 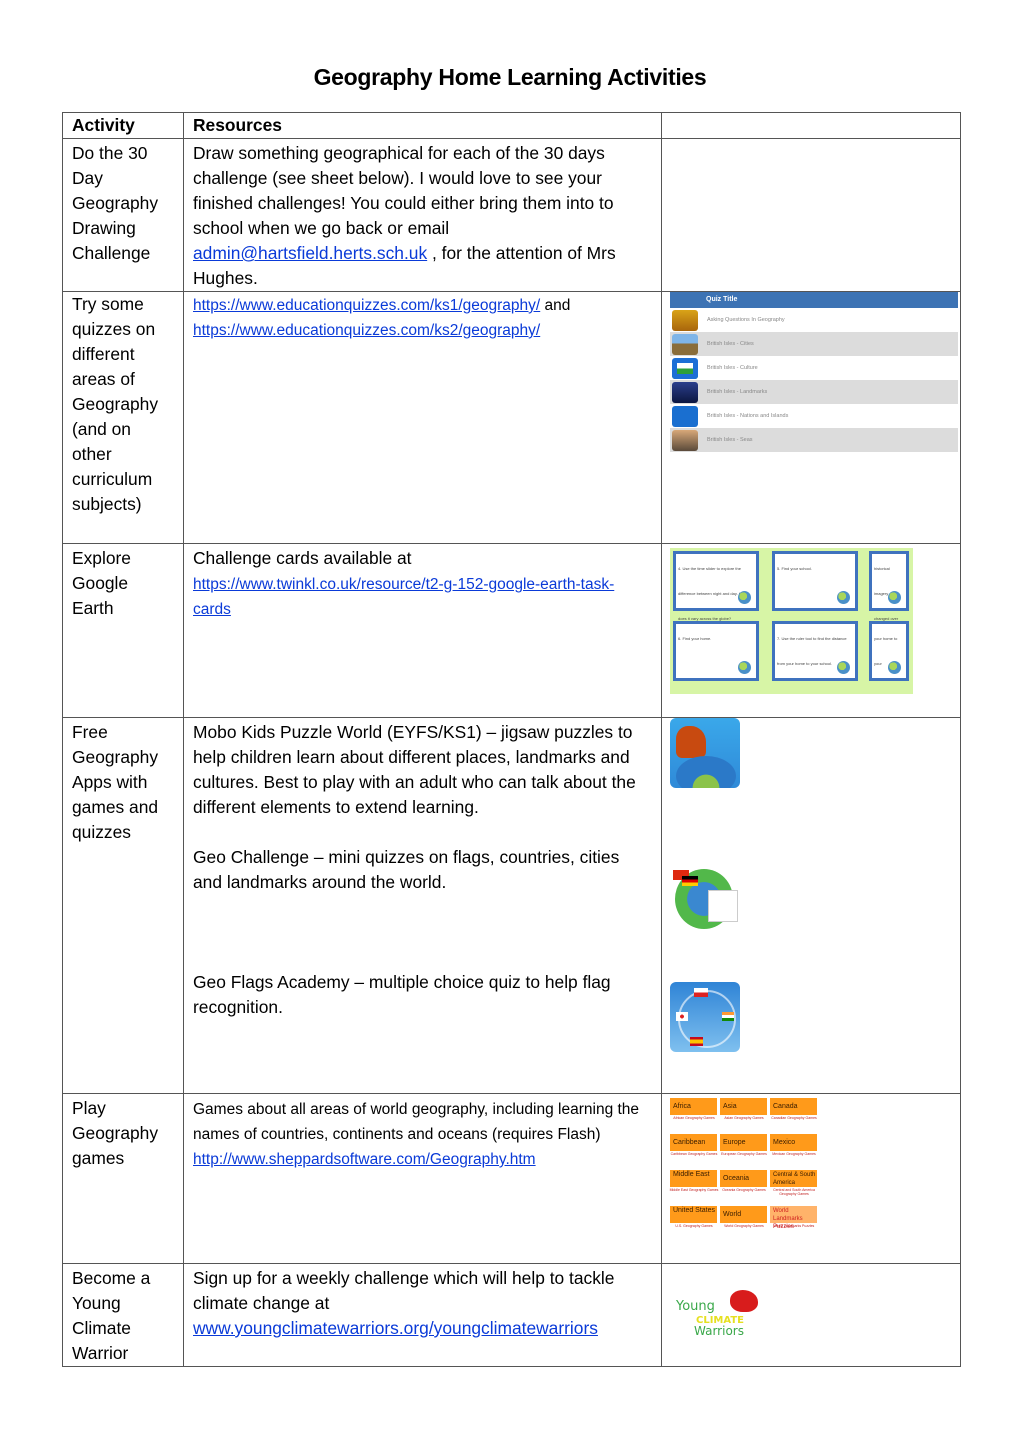 I want to click on game-tile: Oceania, so click(x=743, y=1178).